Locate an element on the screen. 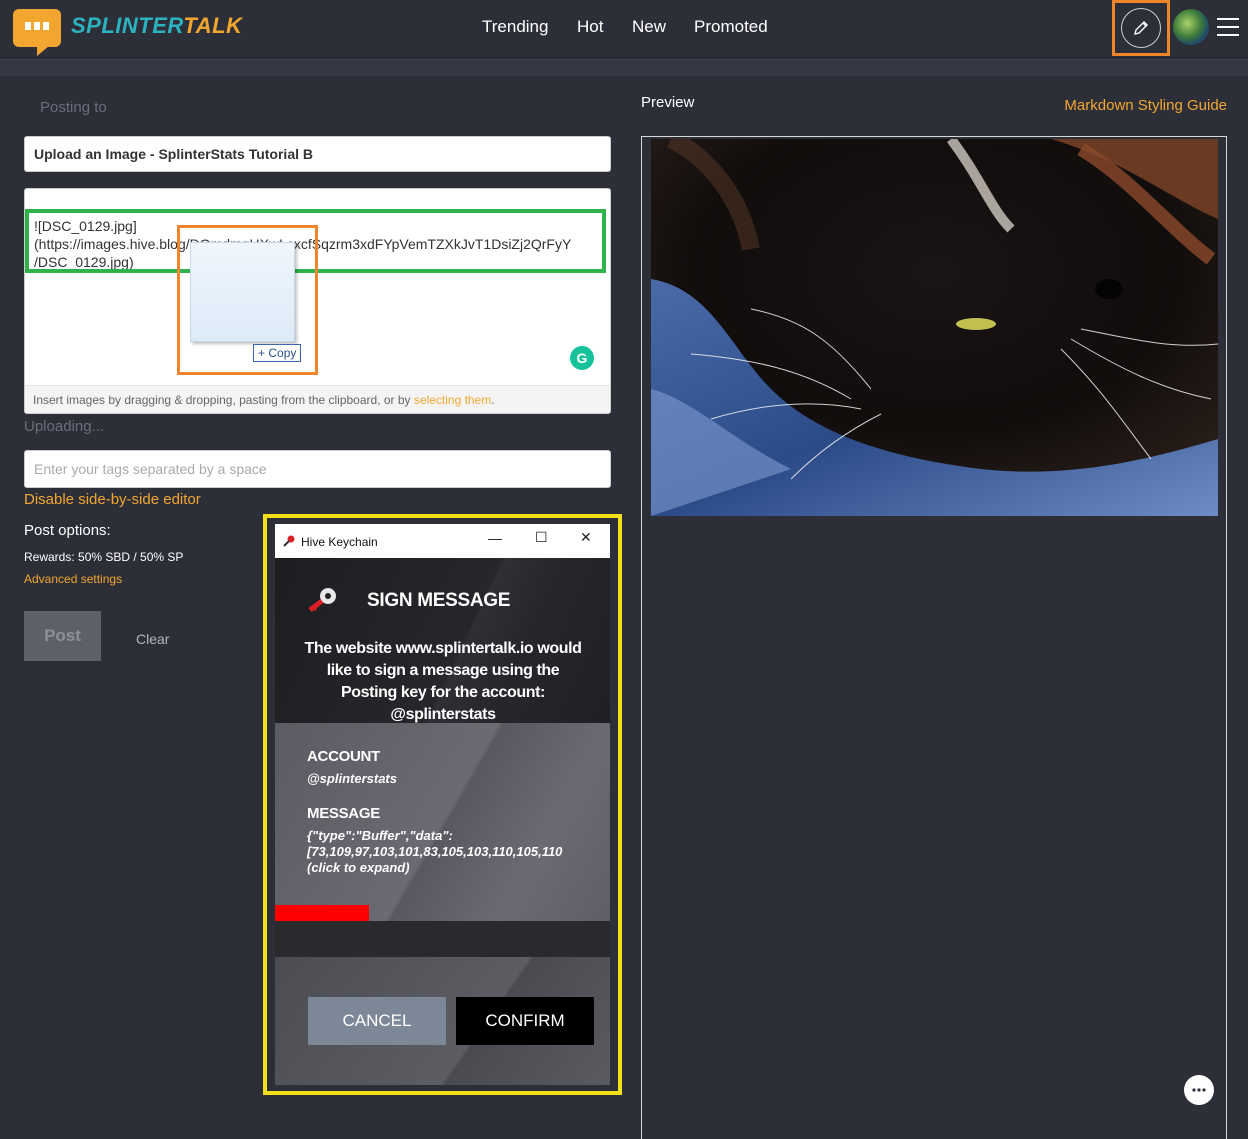 The image size is (1248, 1139). expand-message-link: (click to expand) is located at coordinates (358, 868).